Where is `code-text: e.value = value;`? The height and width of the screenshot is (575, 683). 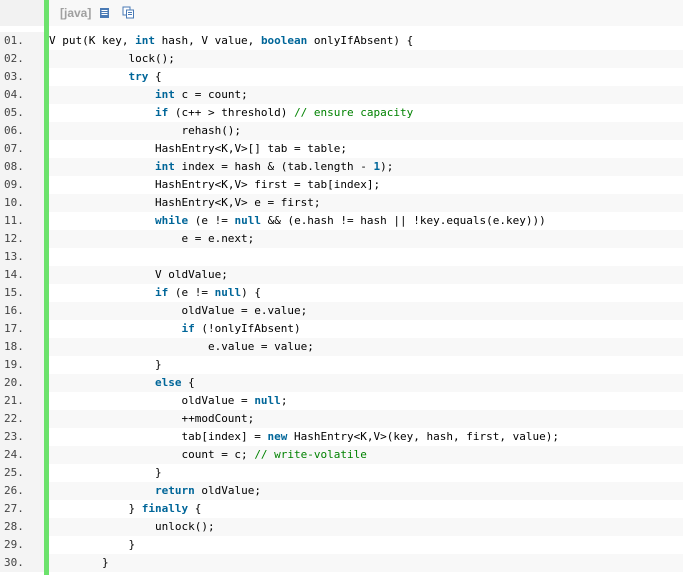 code-text: e.value = value; is located at coordinates (366, 347).